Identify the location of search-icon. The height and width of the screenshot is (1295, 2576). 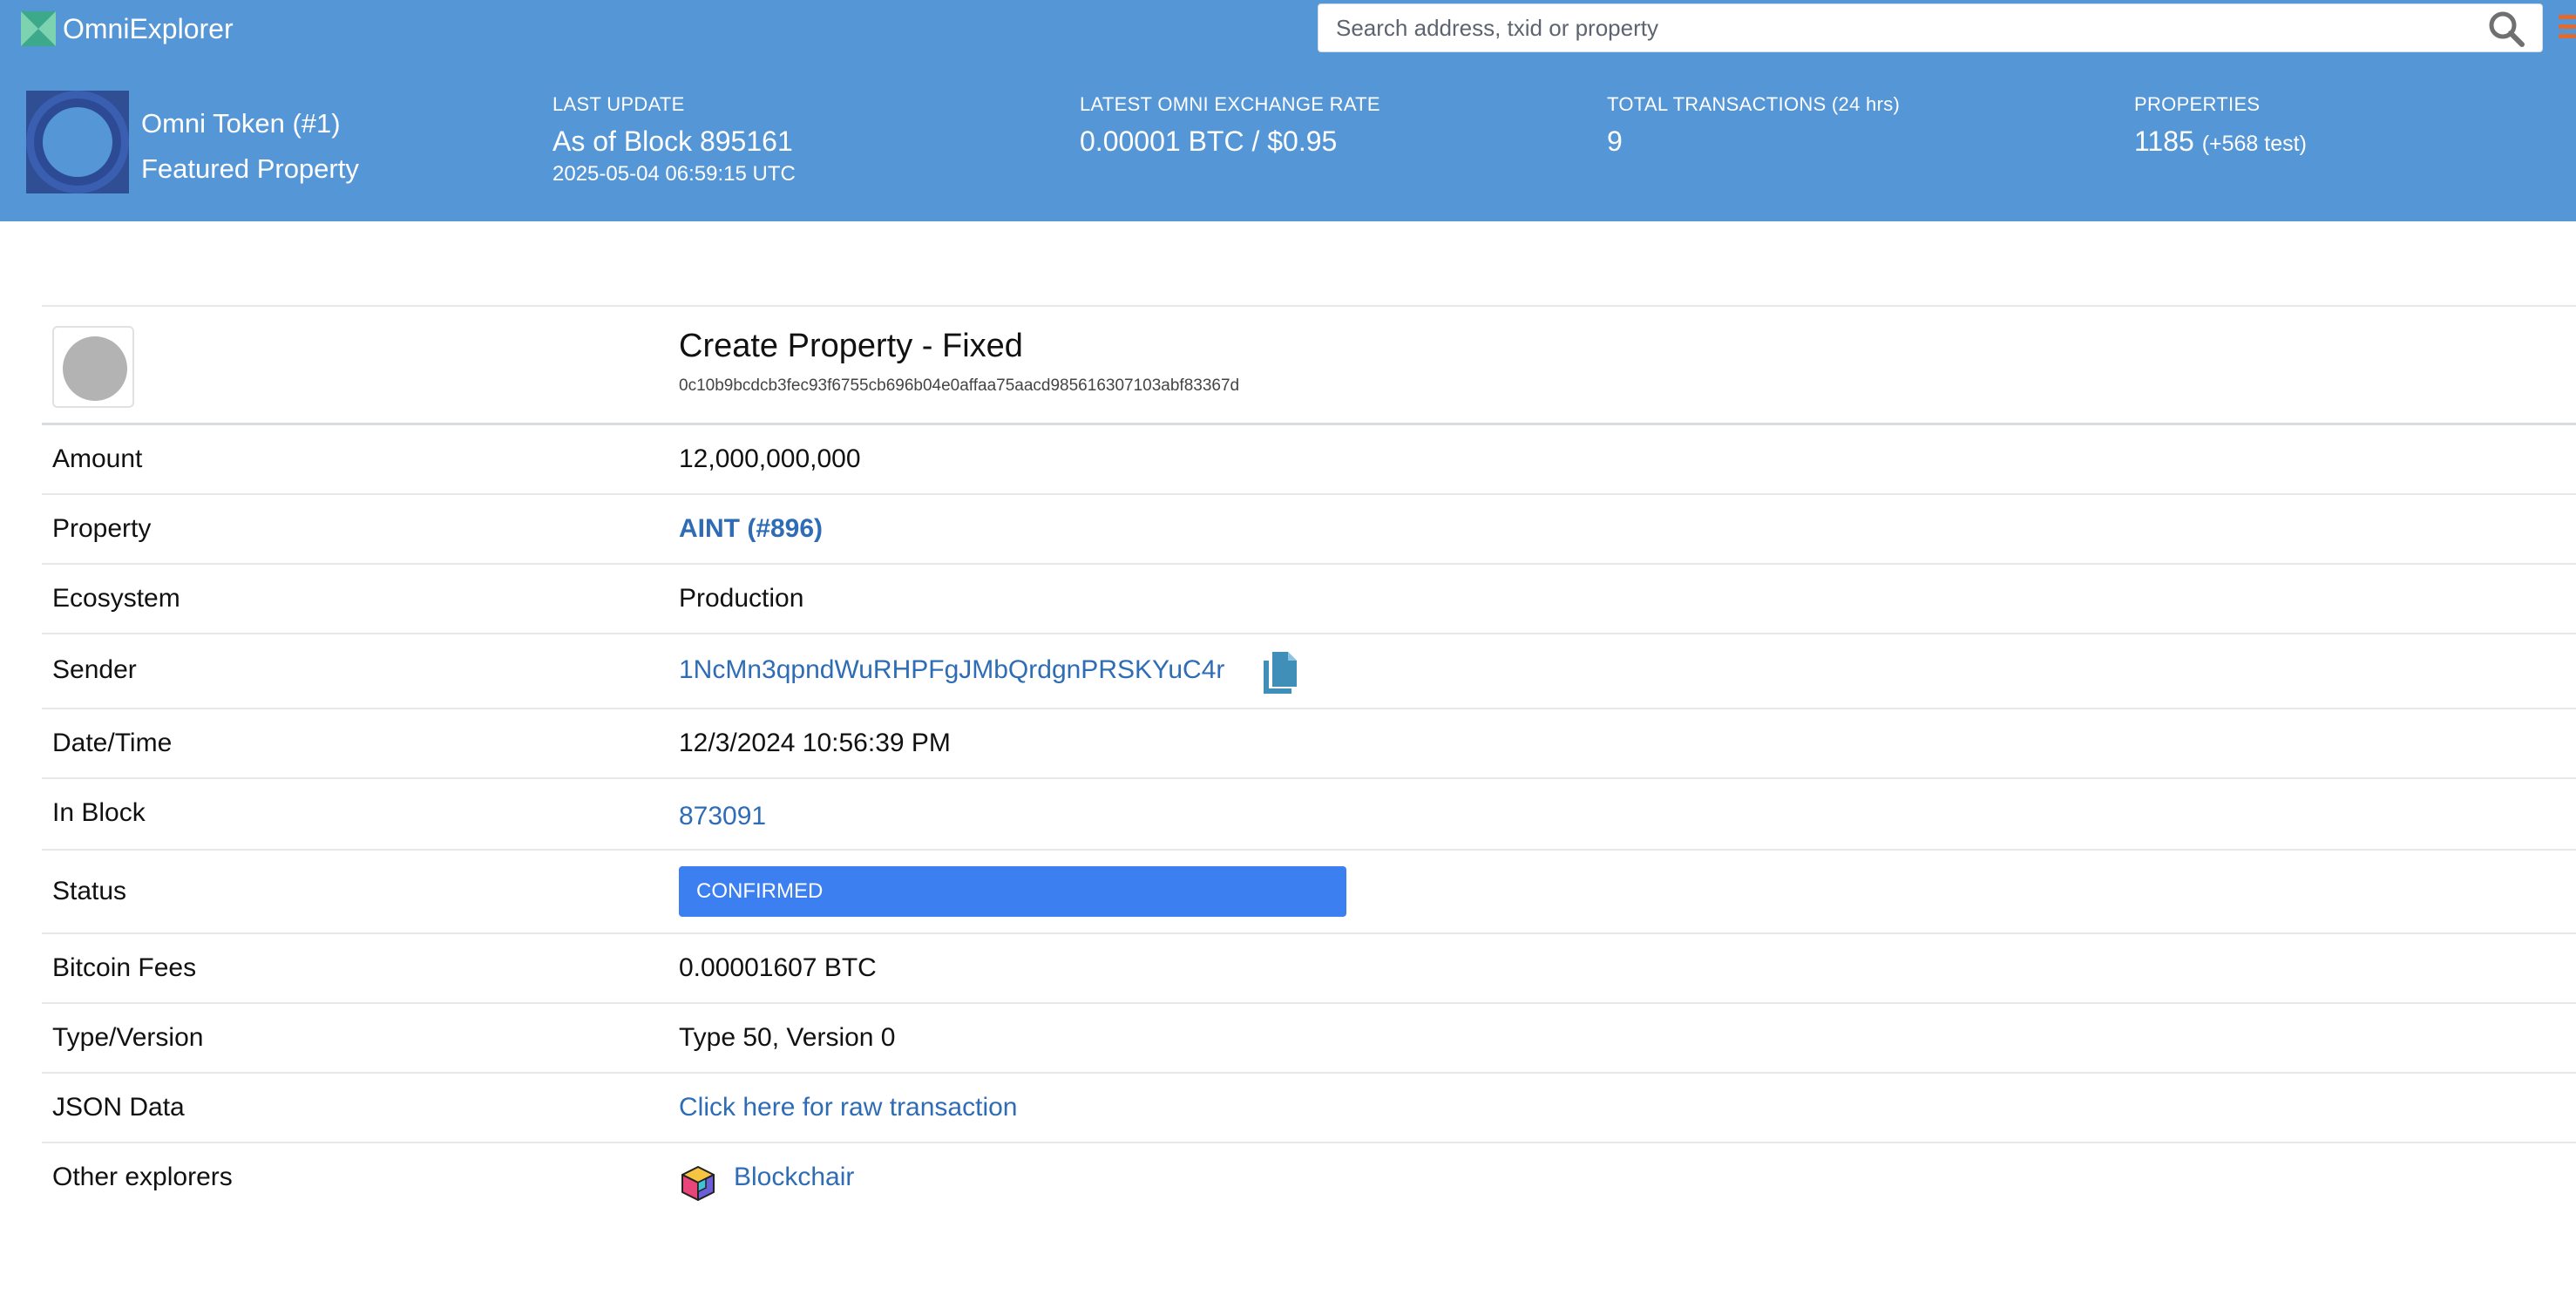
(2507, 29).